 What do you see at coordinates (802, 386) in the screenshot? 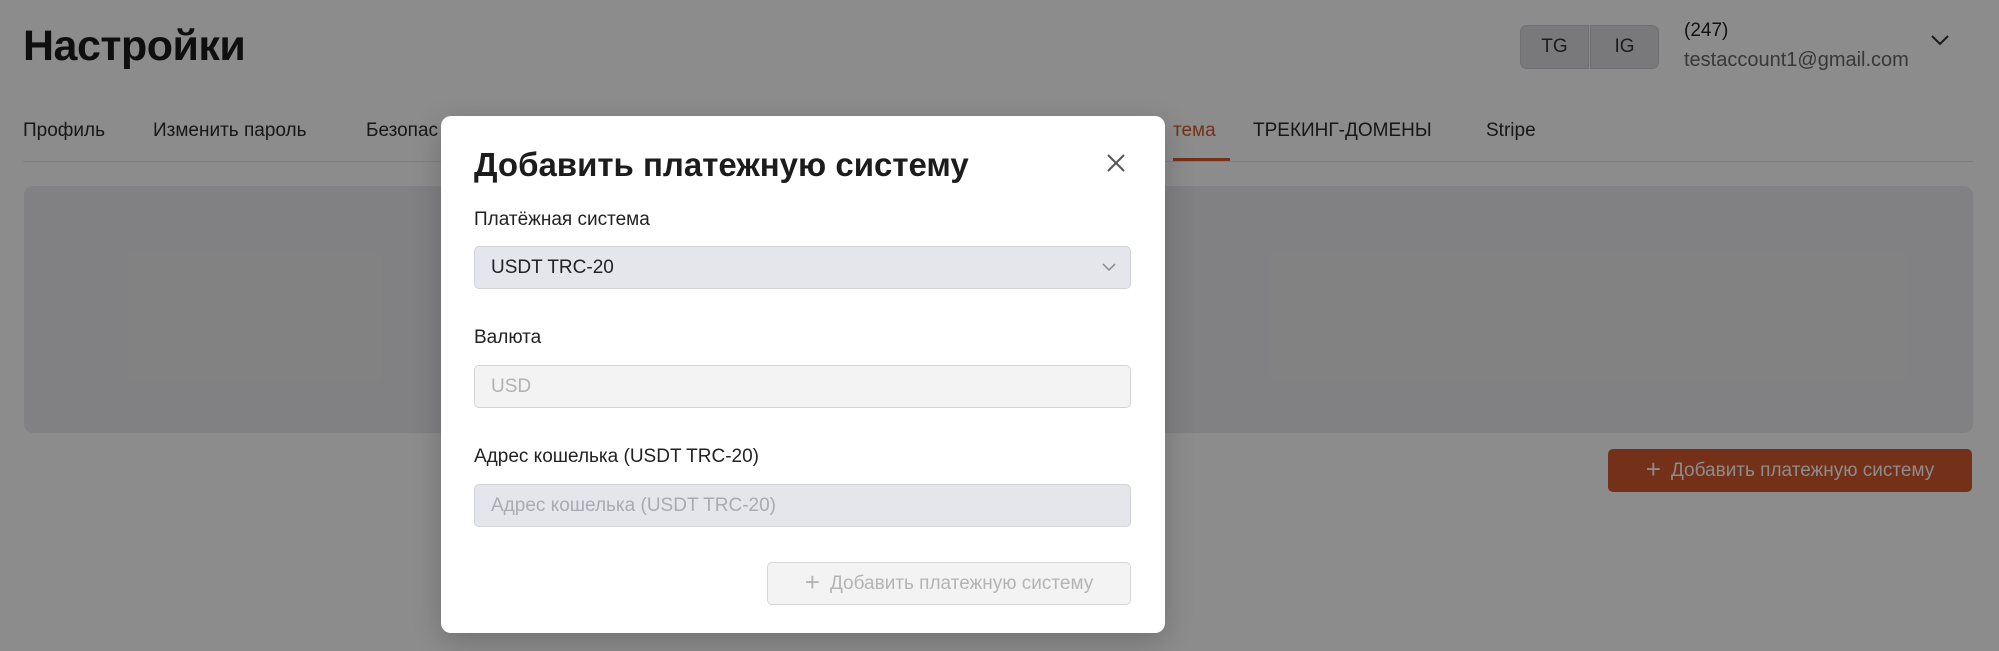
I see `currency-field: USD` at bounding box center [802, 386].